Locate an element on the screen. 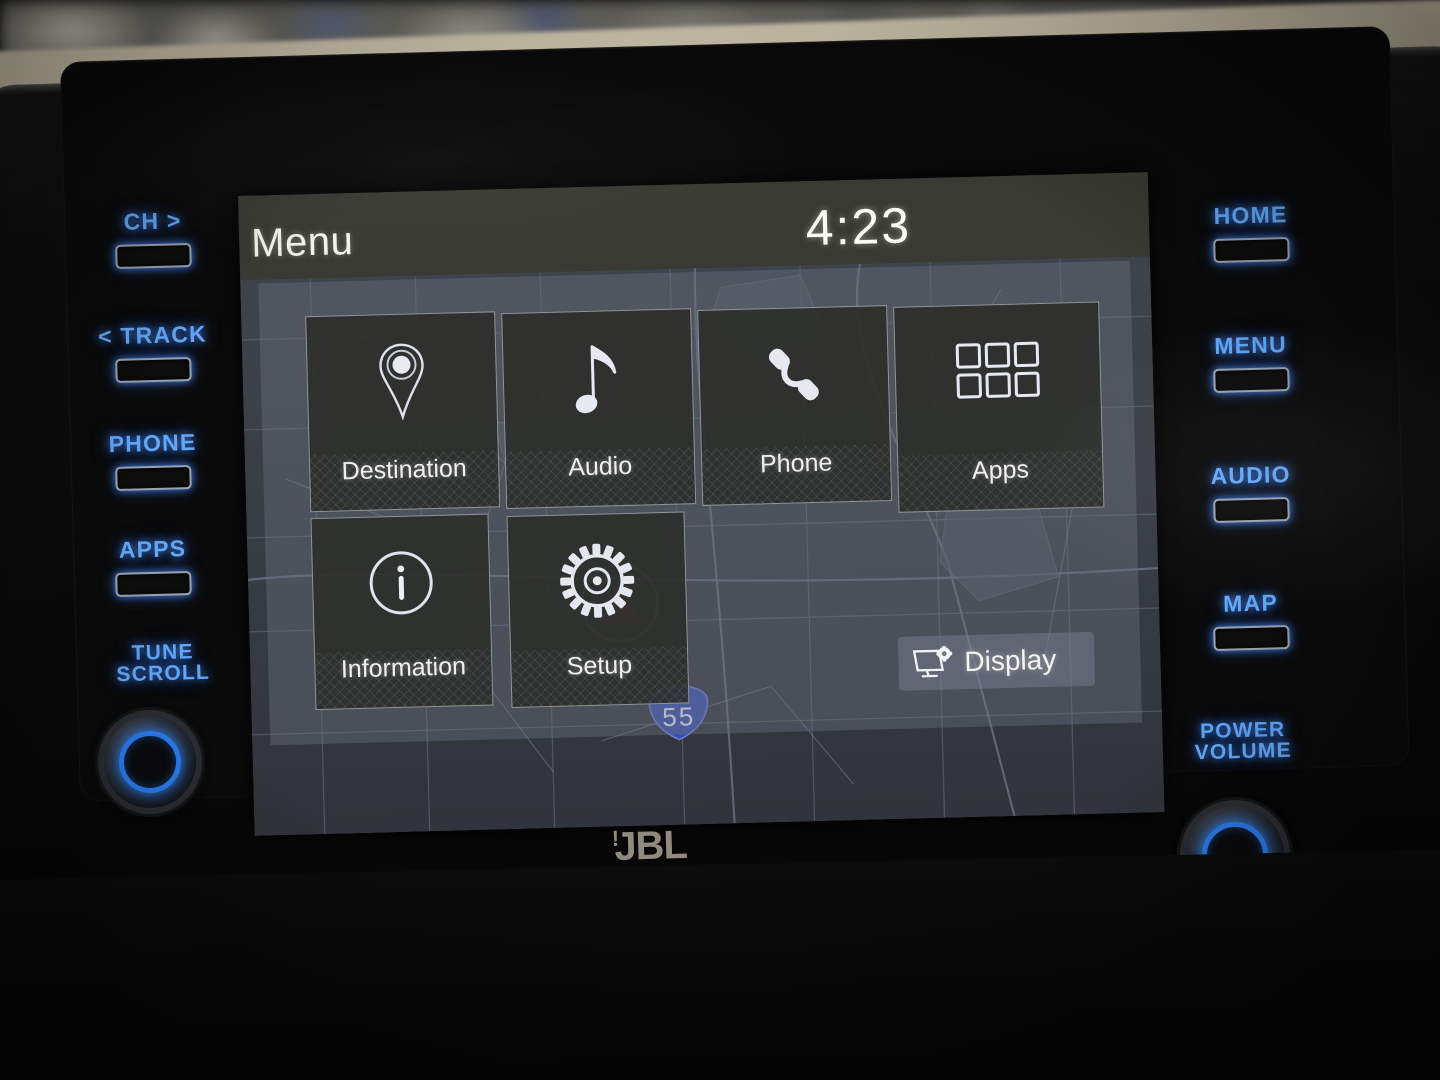 Image resolution: width=1440 pixels, height=1080 pixels. sidekey-menu: MENU is located at coordinates (1251, 361).